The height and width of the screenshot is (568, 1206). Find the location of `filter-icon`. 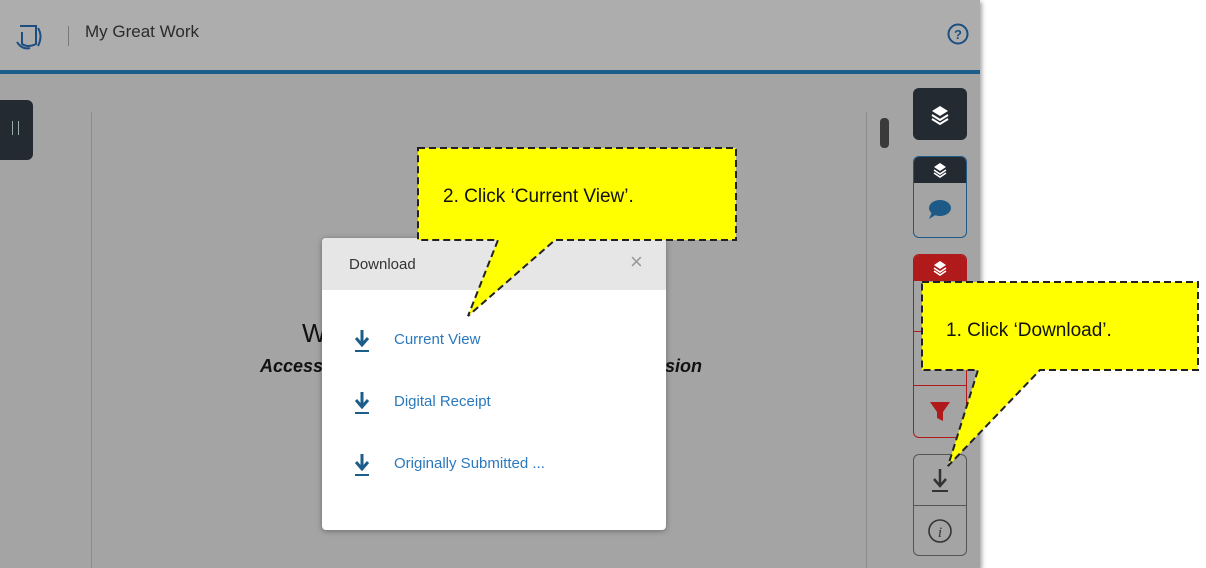

filter-icon is located at coordinates (940, 412).